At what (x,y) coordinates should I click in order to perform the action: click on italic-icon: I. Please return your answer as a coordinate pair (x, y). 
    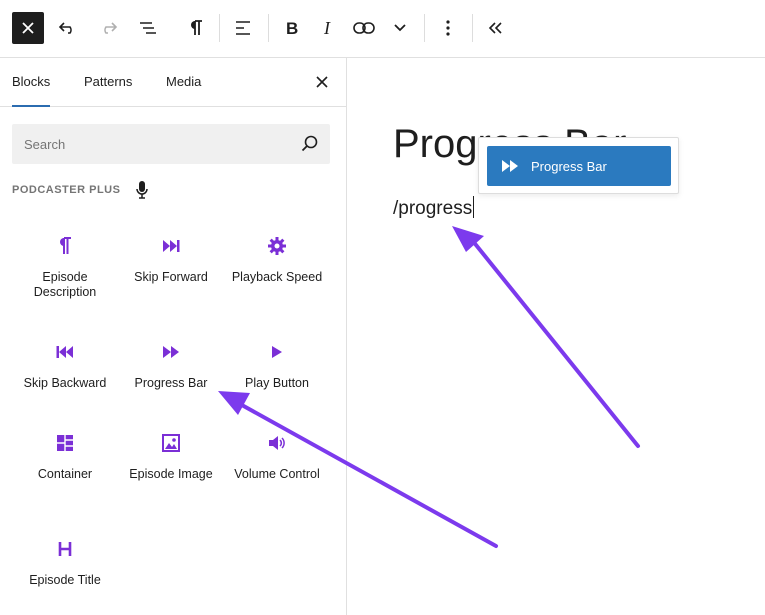
    Looking at the image, I should click on (327, 28).